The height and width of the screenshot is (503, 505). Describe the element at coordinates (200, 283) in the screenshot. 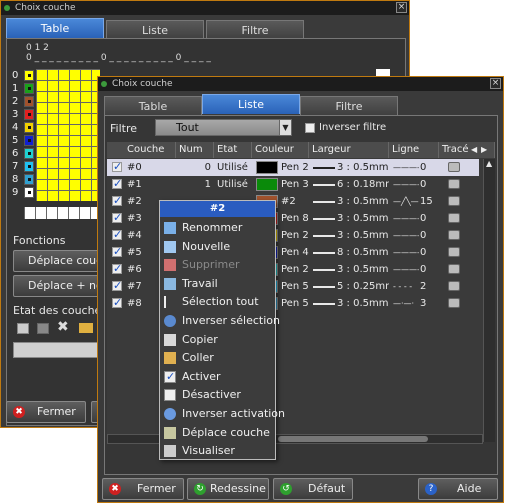

I see `context-menu-item-label: Travail` at that location.